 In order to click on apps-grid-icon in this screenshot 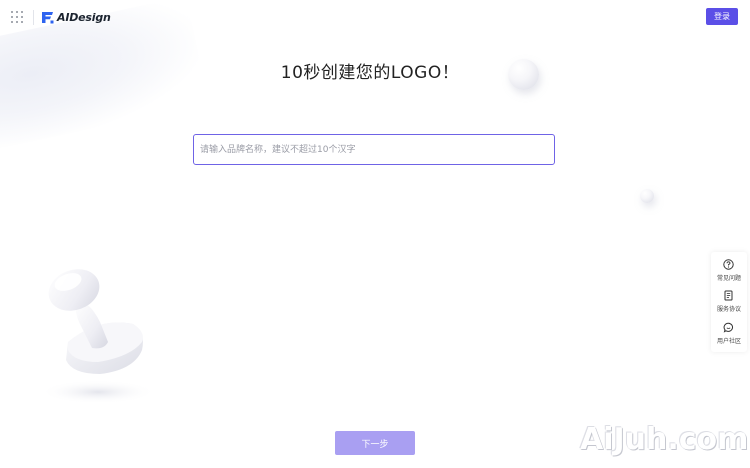, I will do `click(17, 17)`.